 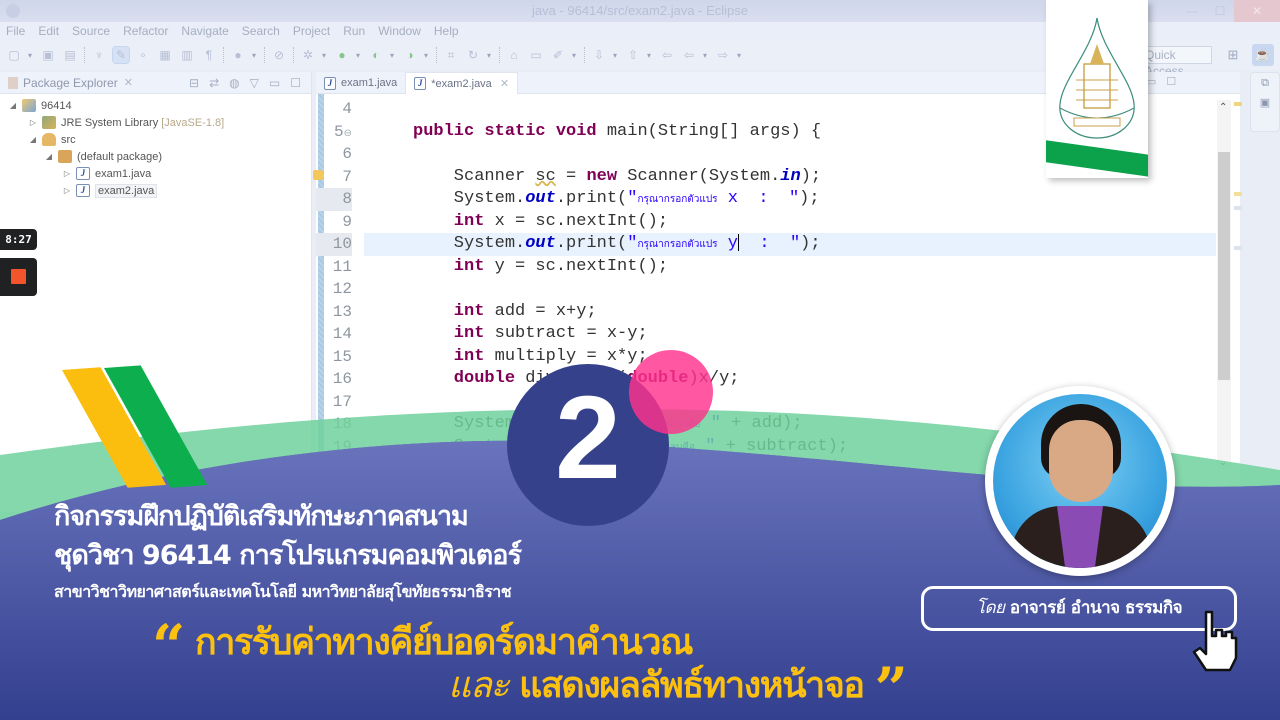 I want to click on outline-view-icon: ▣, so click(x=1265, y=103).